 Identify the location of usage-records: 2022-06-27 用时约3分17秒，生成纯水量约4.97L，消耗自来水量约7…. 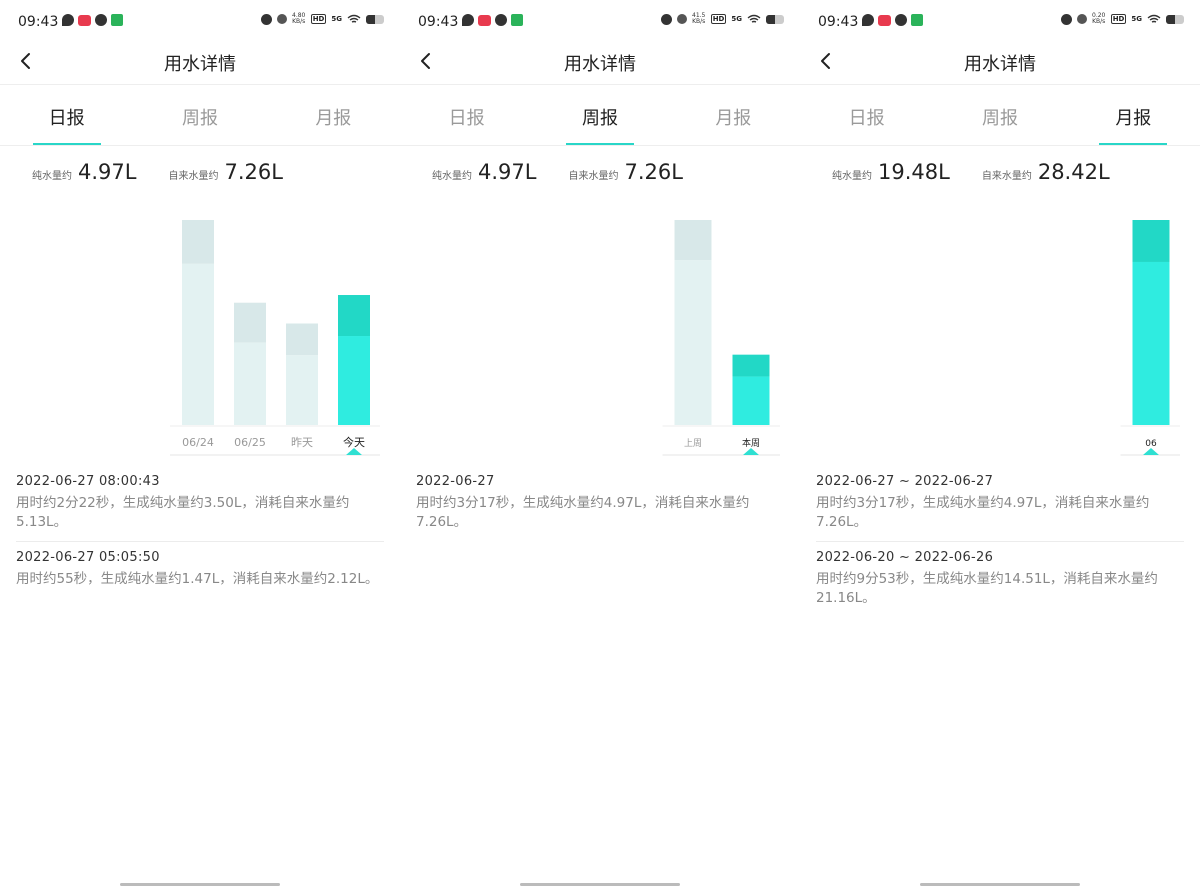
(600, 503).